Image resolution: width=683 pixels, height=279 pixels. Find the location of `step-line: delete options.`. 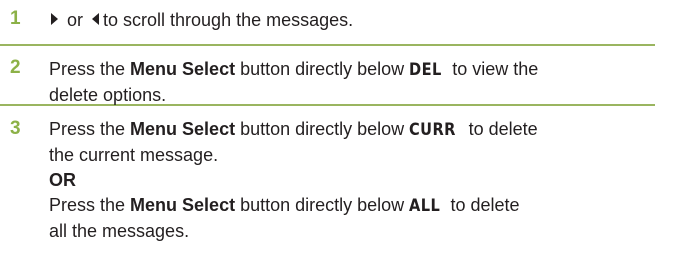

step-line: delete options. is located at coordinates (108, 95).